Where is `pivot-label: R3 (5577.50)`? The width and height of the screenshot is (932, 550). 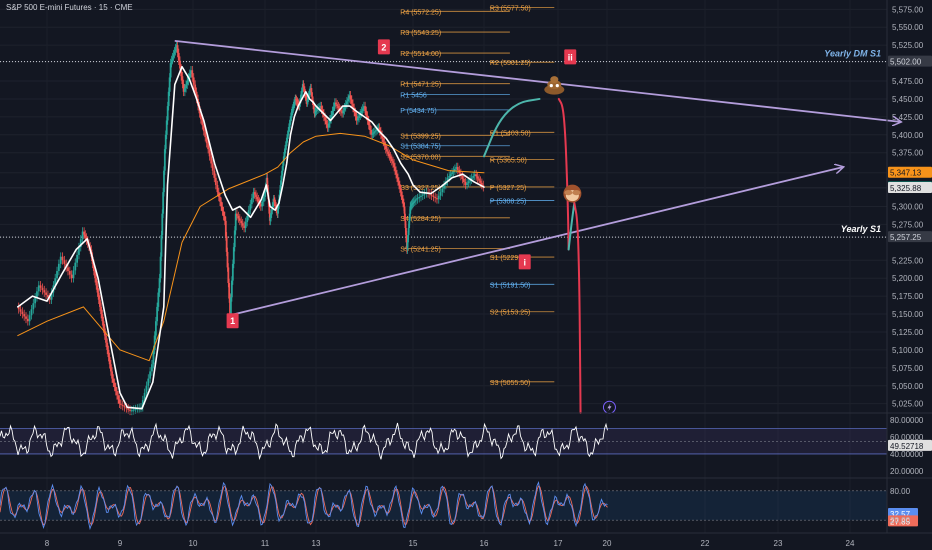 pivot-label: R3 (5577.50) is located at coordinates (510, 9).